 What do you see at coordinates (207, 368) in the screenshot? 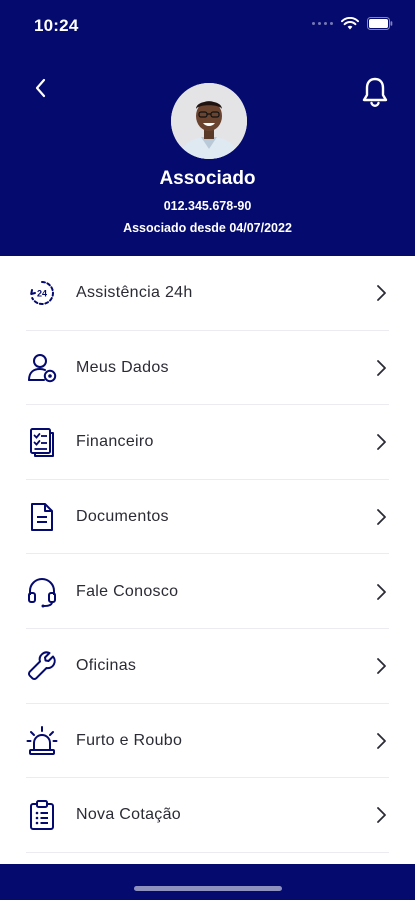
I see `menu-item-meus-dados: Meus Dados` at bounding box center [207, 368].